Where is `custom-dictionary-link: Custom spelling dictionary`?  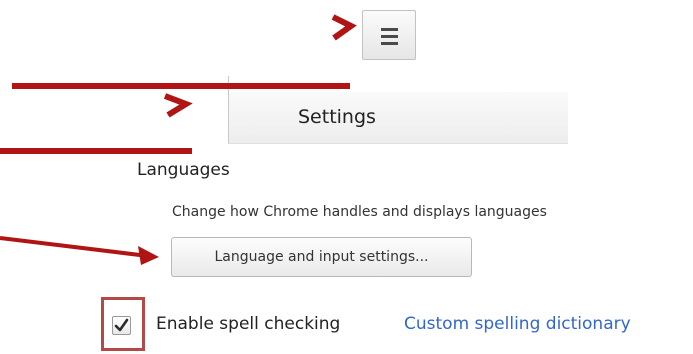
custom-dictionary-link: Custom spelling dictionary is located at coordinates (517, 324).